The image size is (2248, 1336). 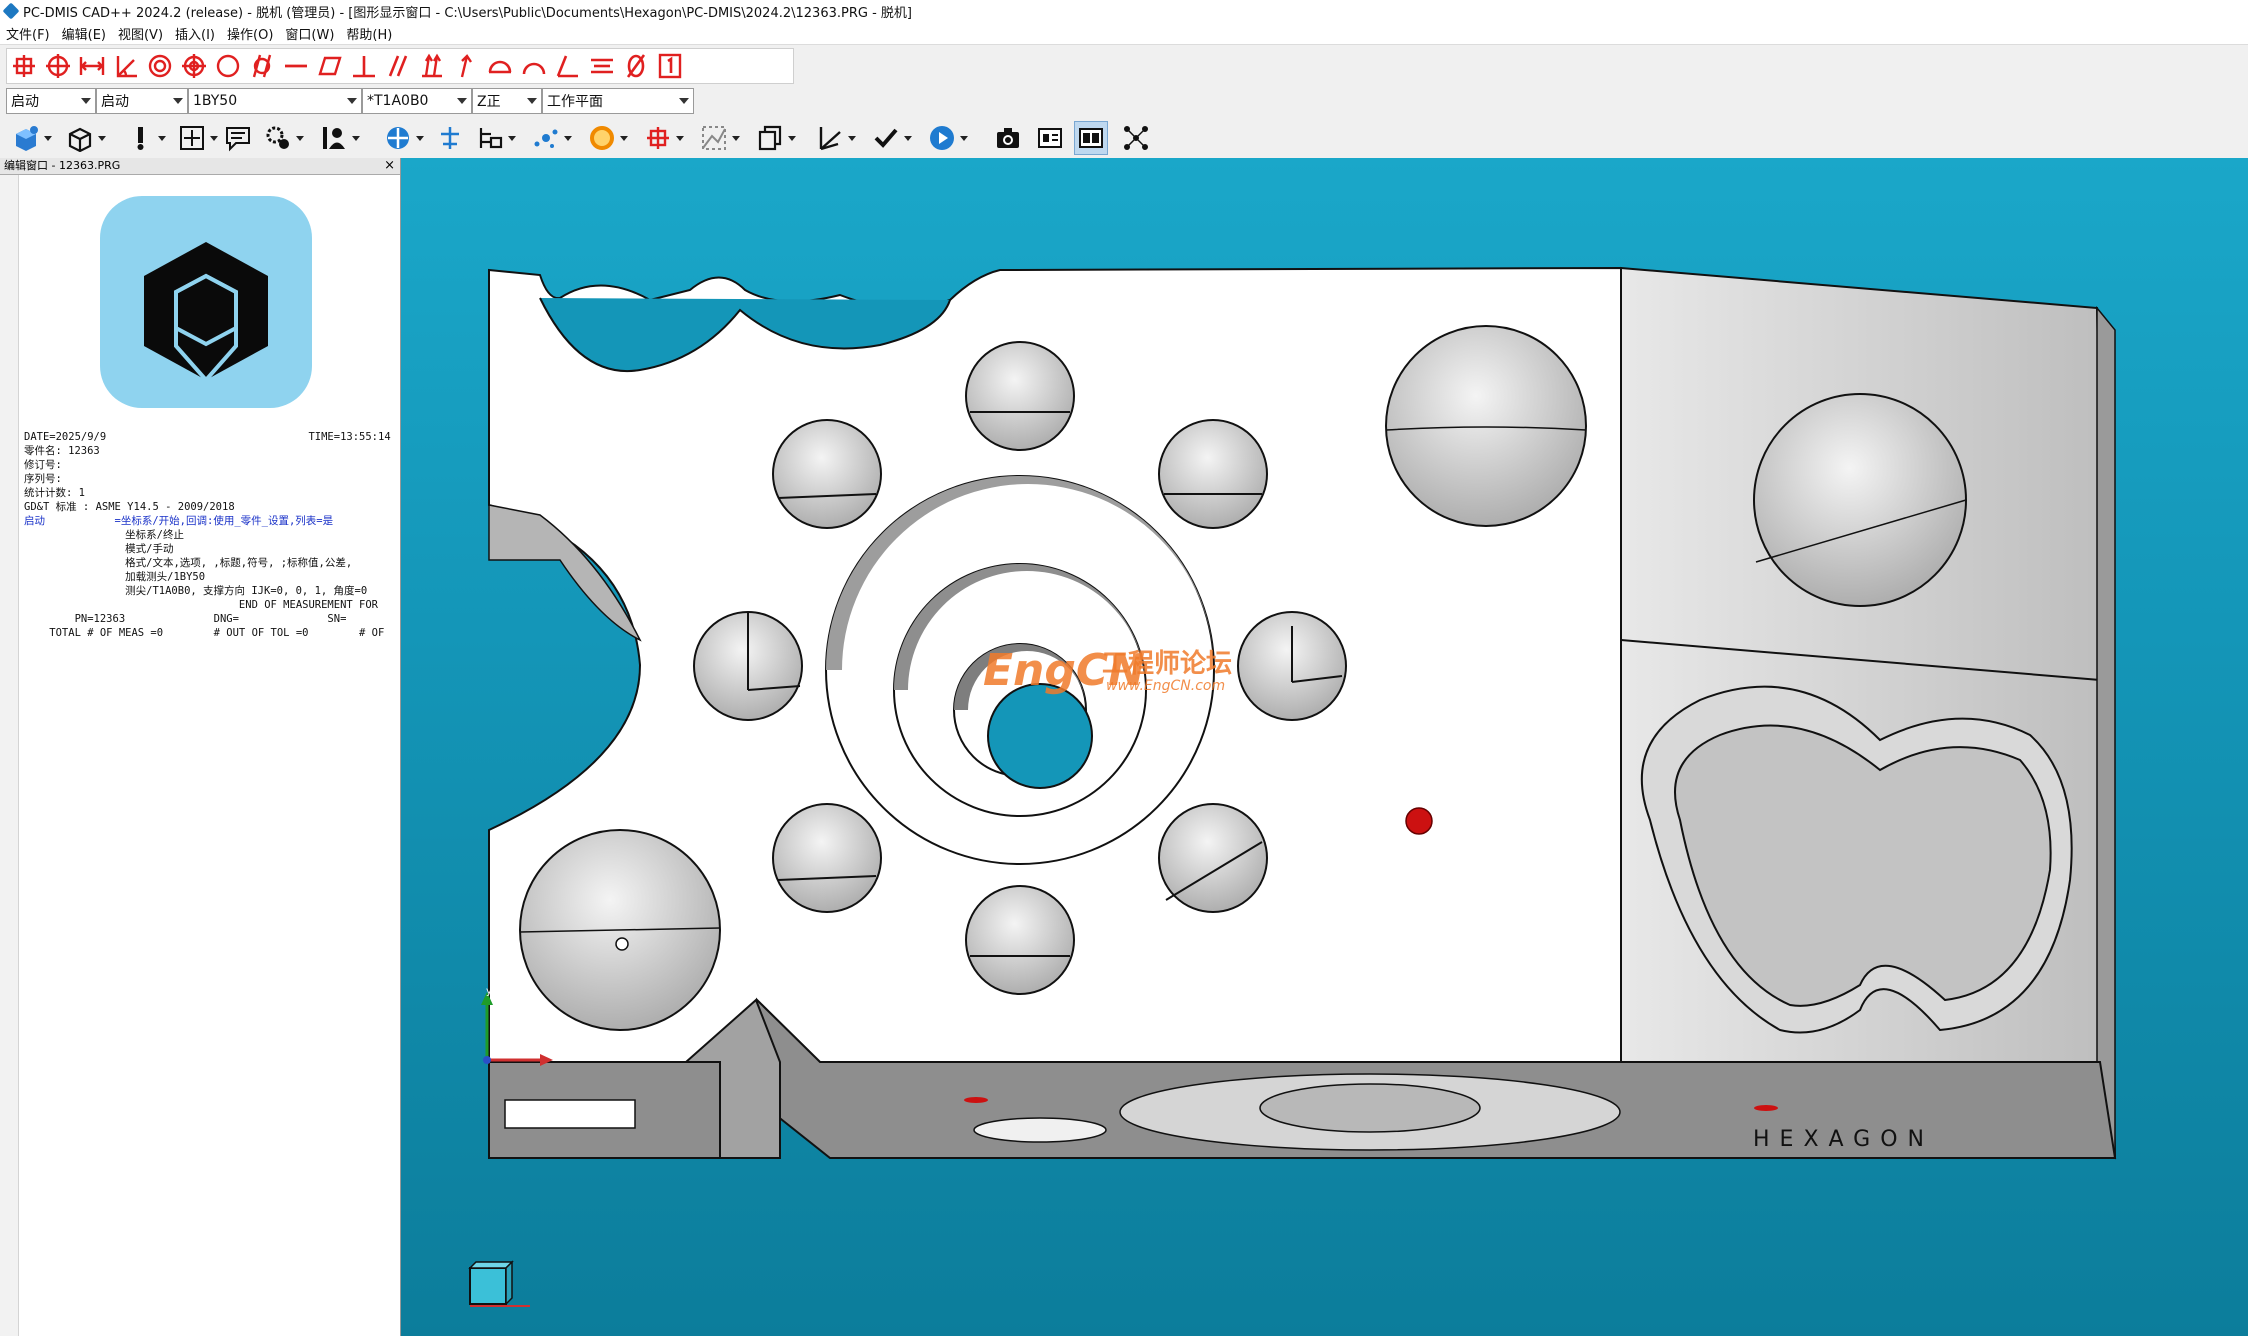 I want to click on point-cloud-tool, so click(x=551, y=138).